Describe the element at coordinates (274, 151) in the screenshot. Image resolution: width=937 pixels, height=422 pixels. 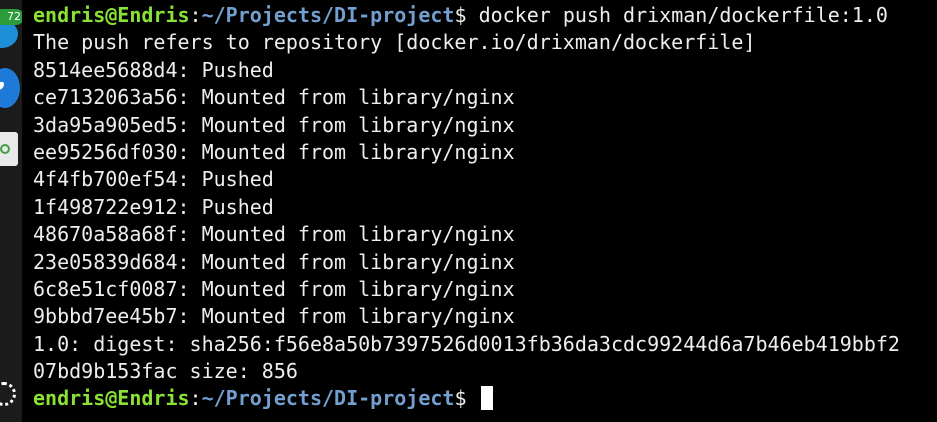
I see `output-line: ee95256df030: Mounted from library/nginx` at that location.